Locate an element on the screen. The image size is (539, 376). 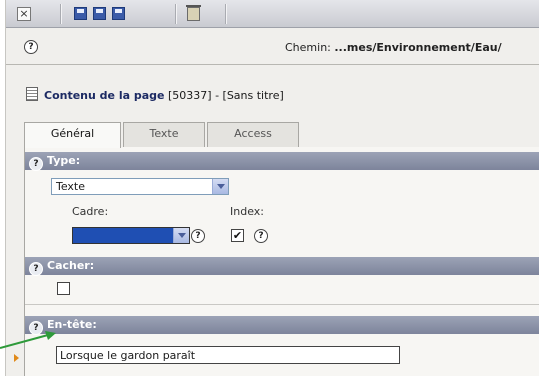
annotation-arrow is located at coordinates (28, 340).